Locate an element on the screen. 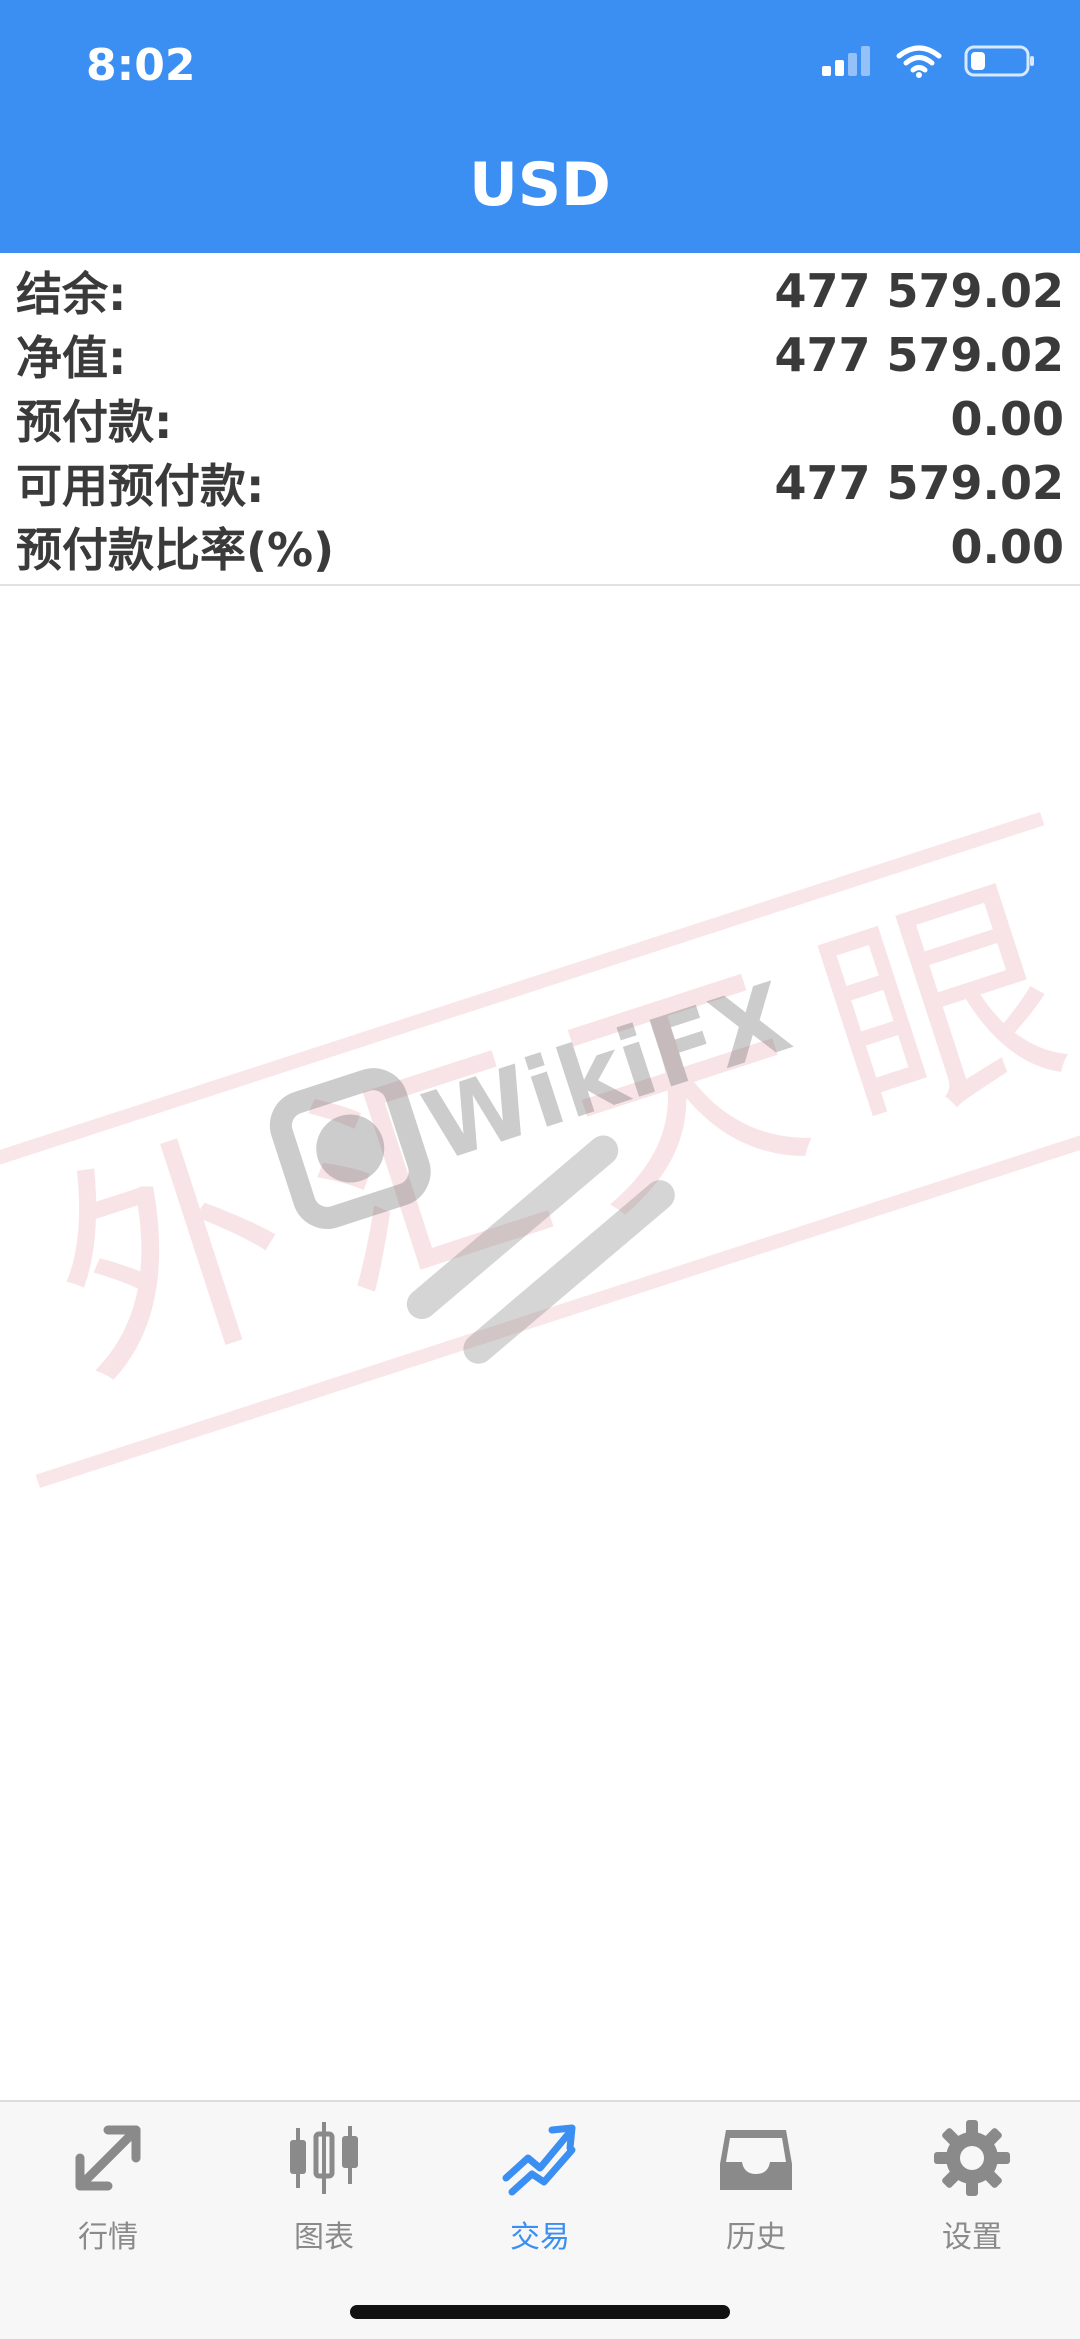 This screenshot has width=1080, height=2339. tab-quotes-label: 行情 is located at coordinates (108, 2237).